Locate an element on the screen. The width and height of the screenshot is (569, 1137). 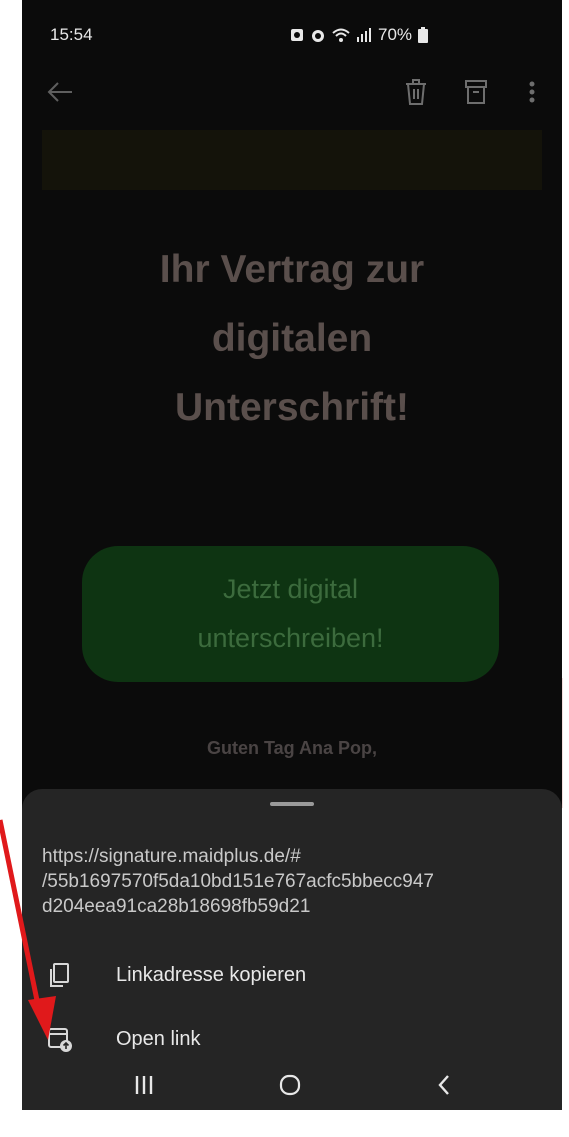
headline-line: Unterschrift! is located at coordinates (292, 407).